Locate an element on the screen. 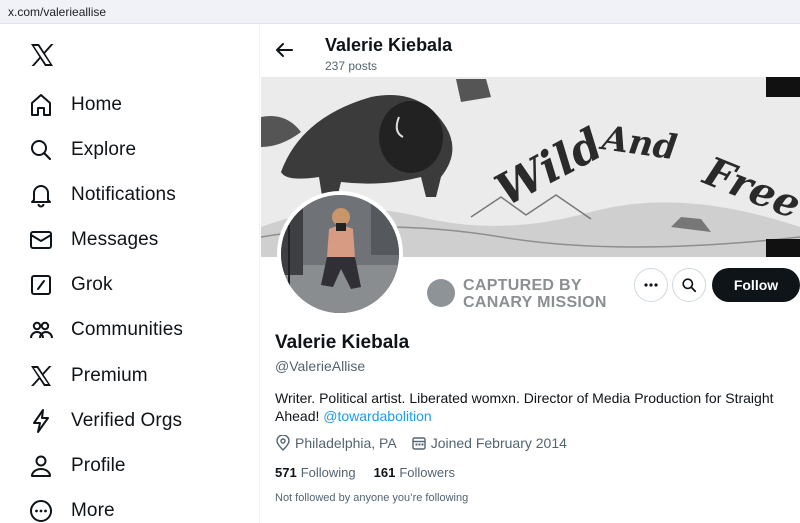  grok-icon is located at coordinates (41, 285).